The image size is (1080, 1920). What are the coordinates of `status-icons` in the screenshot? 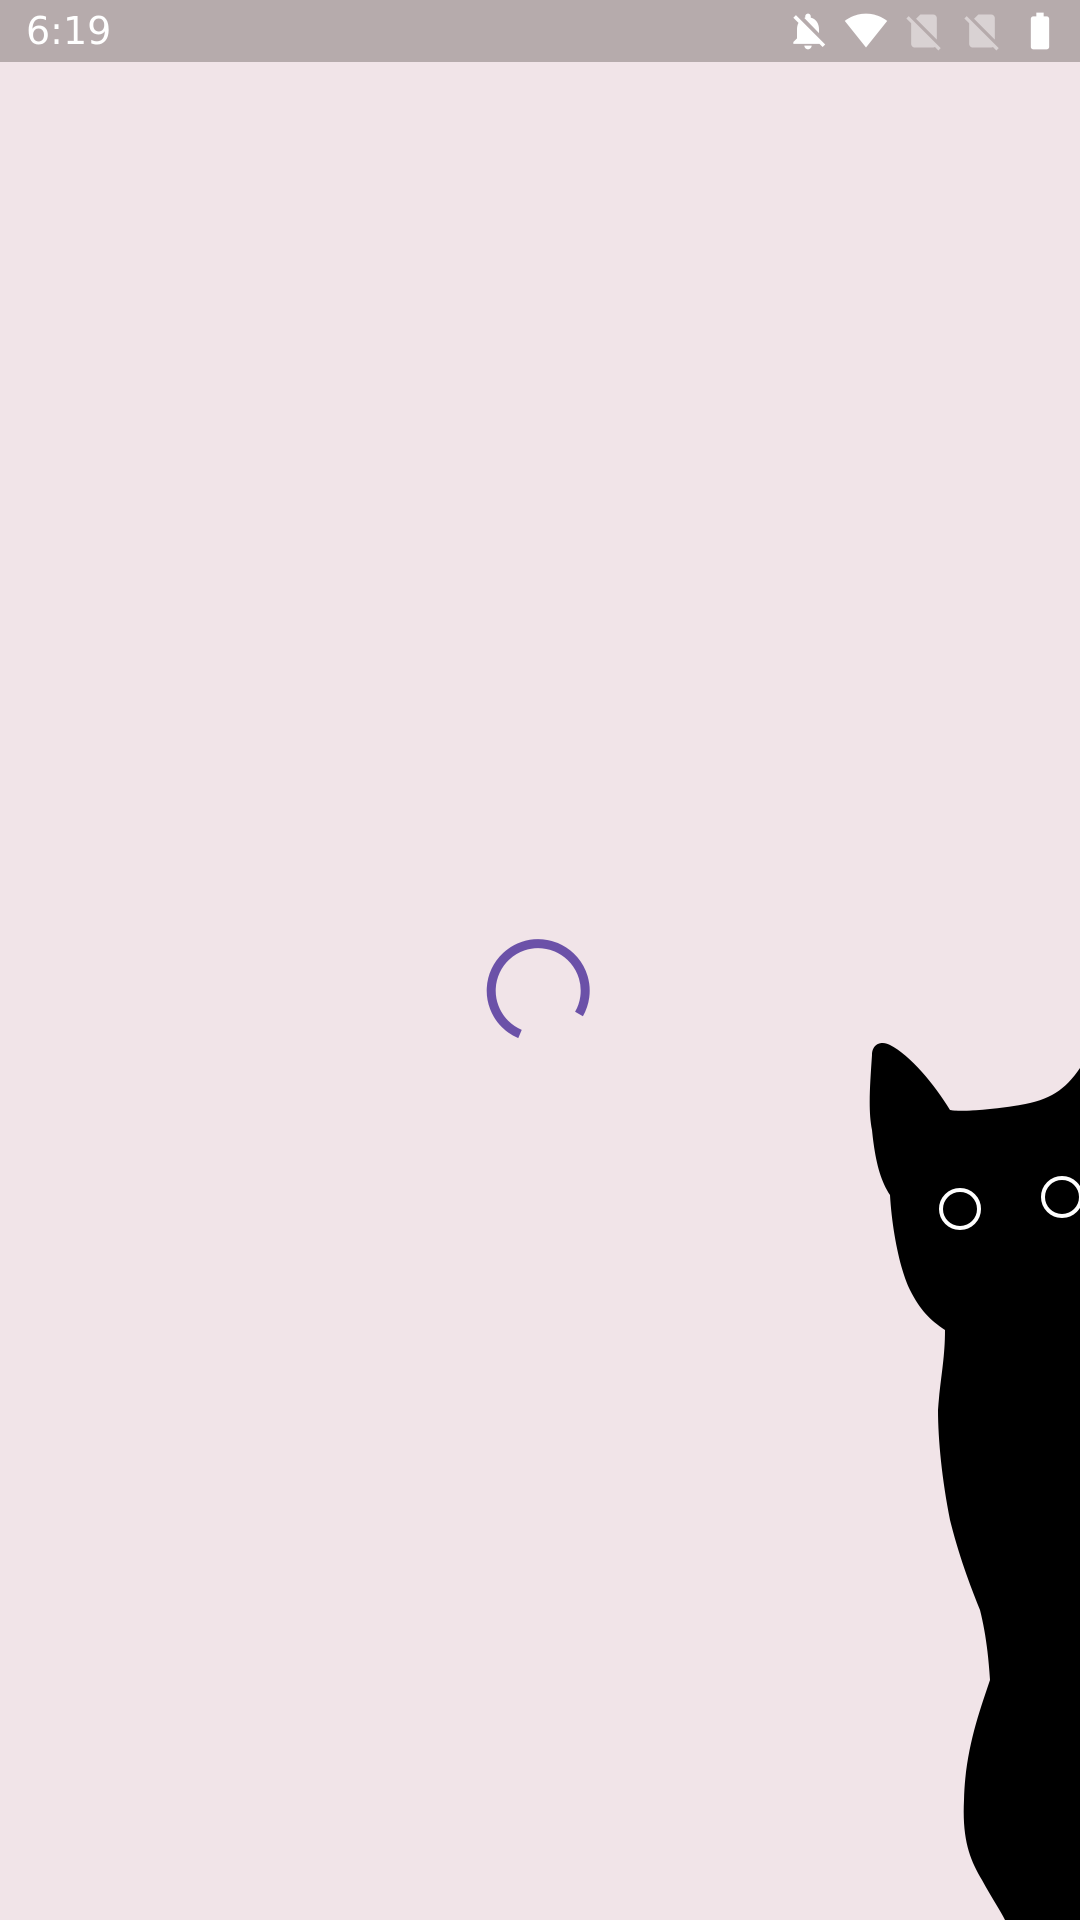 It's located at (924, 31).